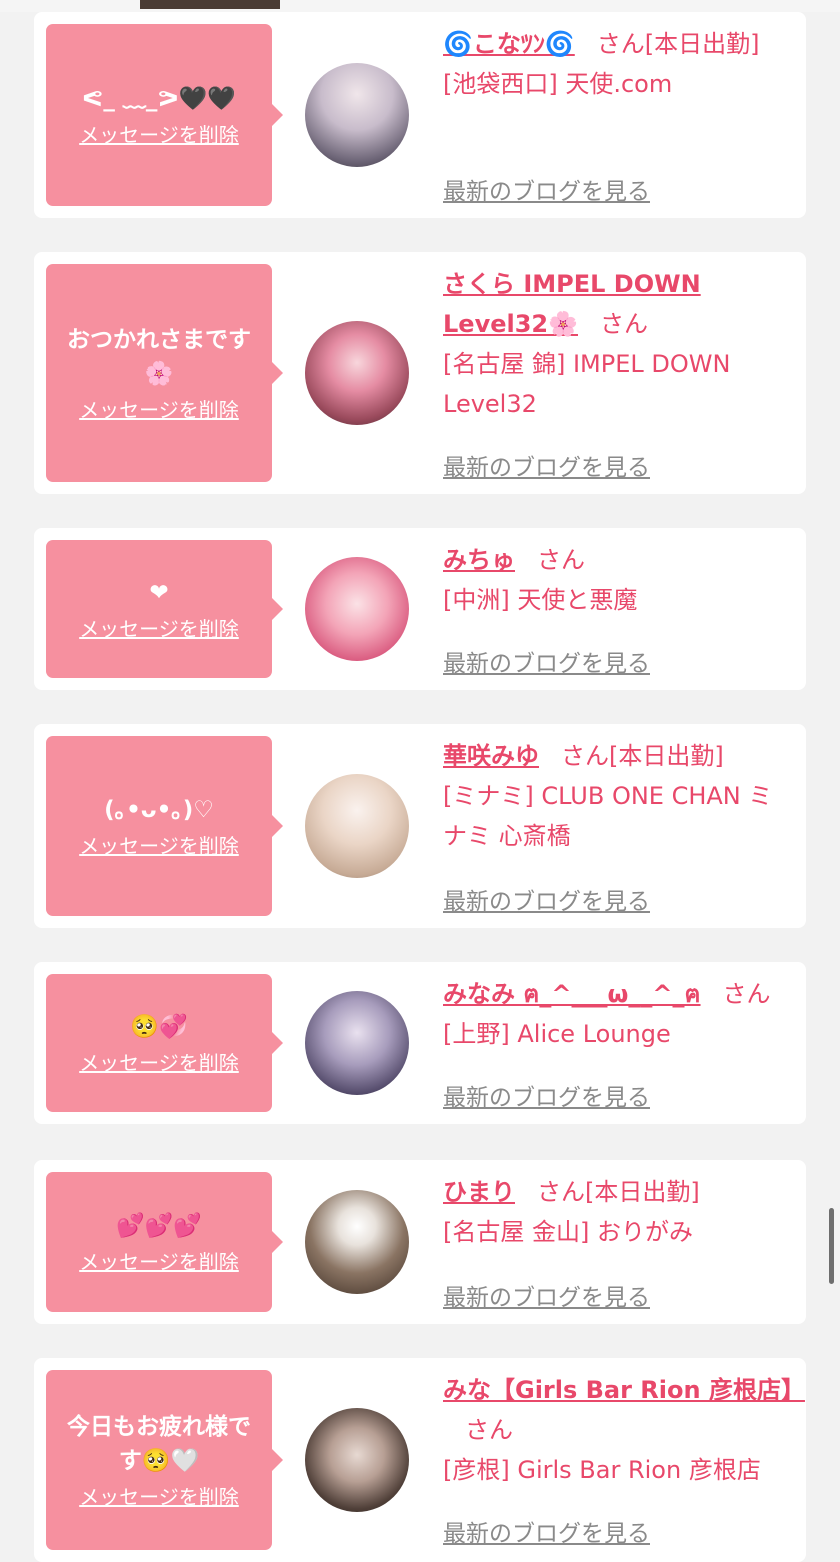 This screenshot has height=1562, width=840. What do you see at coordinates (479, 560) in the screenshot?
I see `cast-name-link: みちゅ` at bounding box center [479, 560].